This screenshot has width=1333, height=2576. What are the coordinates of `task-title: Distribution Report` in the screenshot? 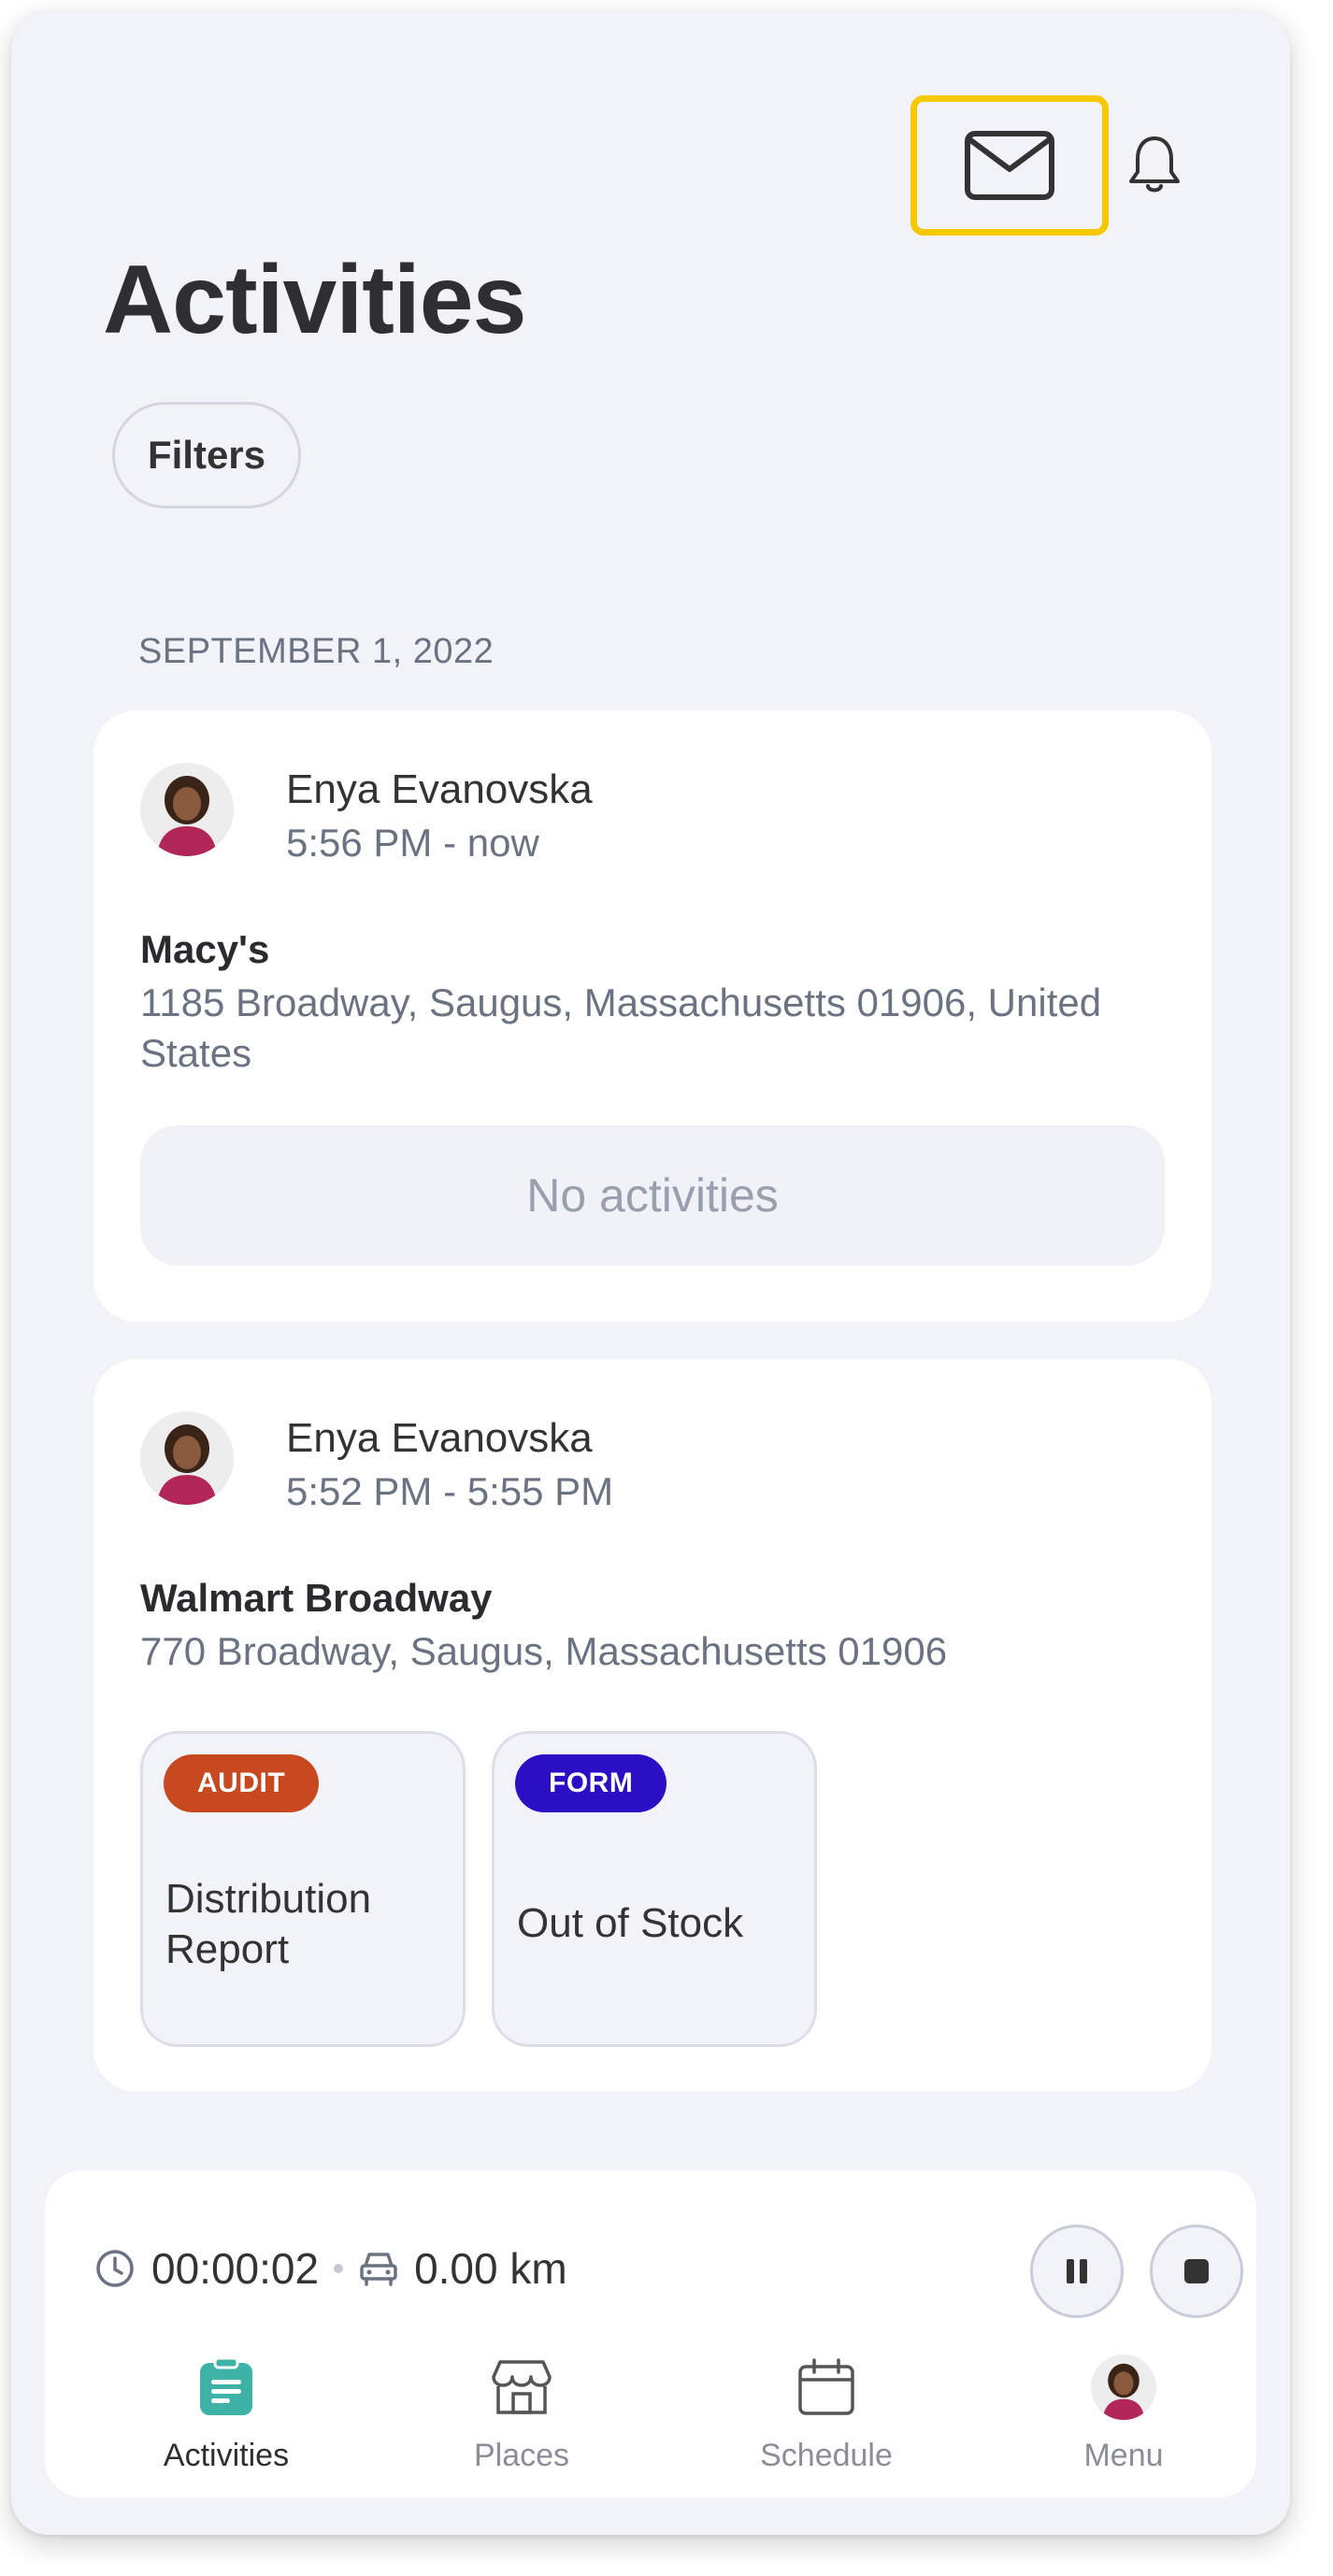 It's located at (268, 1924).